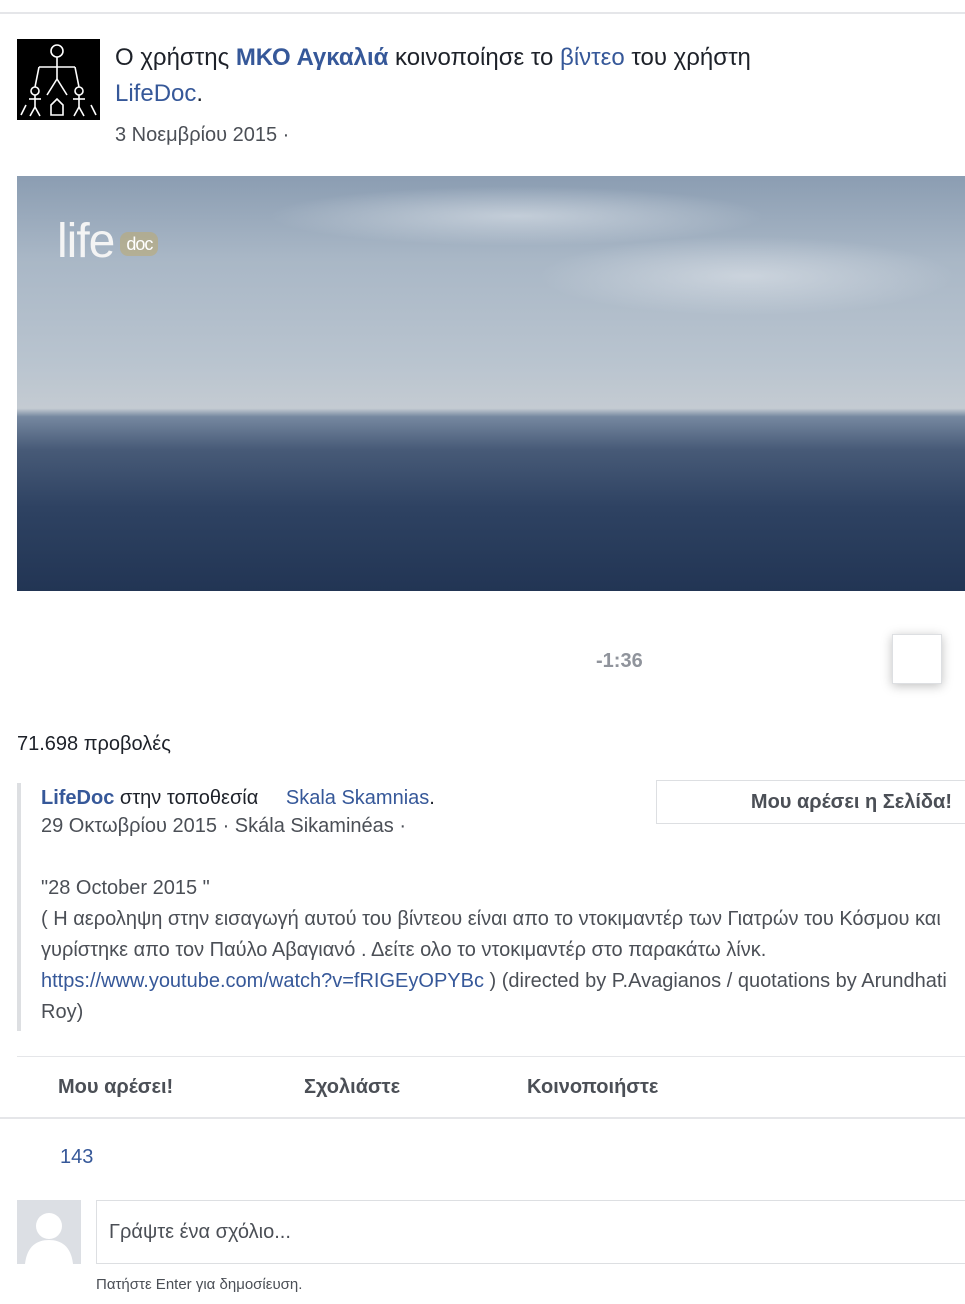  Describe the element at coordinates (86, 241) in the screenshot. I see `watermark-text: life` at that location.